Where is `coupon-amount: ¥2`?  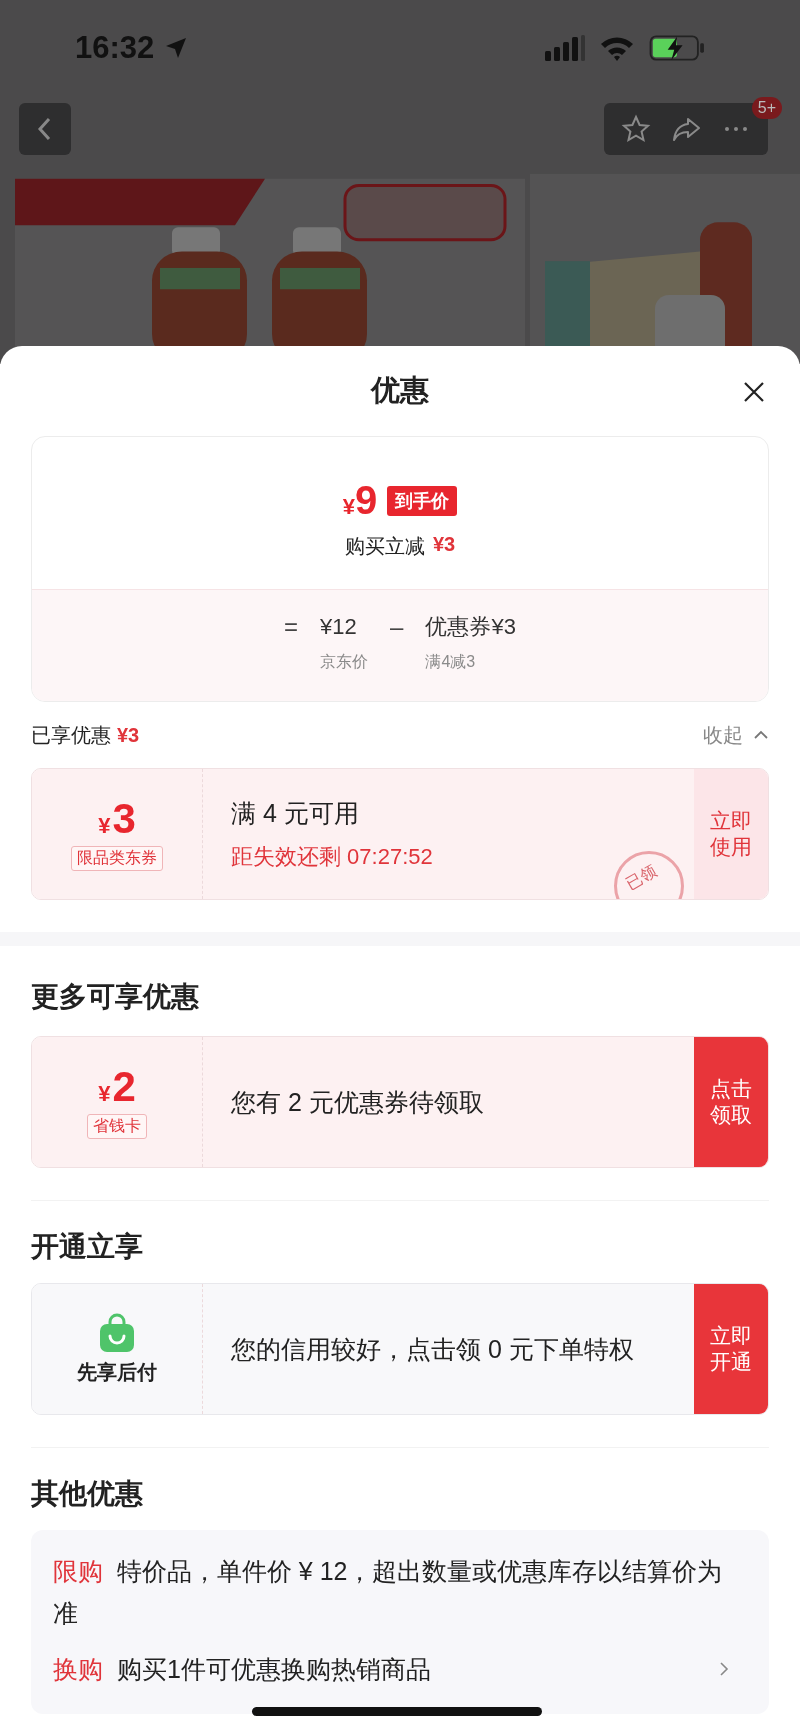 coupon-amount: ¥2 is located at coordinates (117, 1086).